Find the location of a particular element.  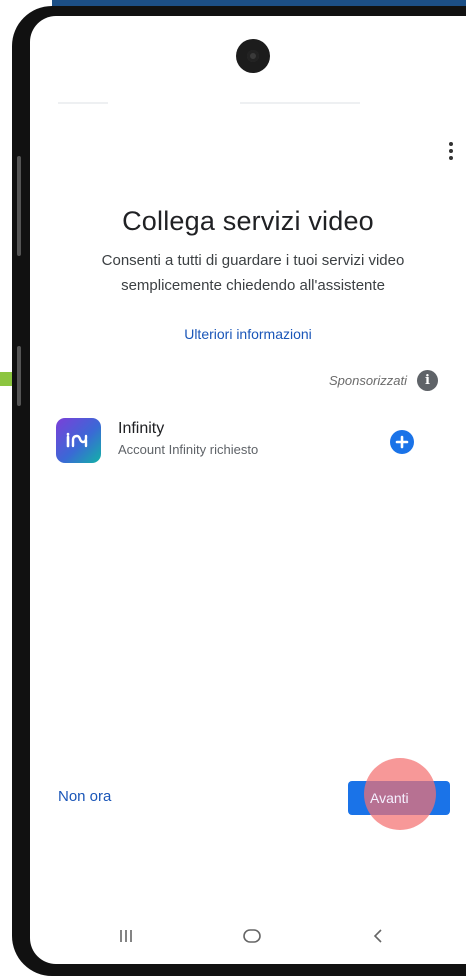

recent-apps-button is located at coordinates (126, 935).